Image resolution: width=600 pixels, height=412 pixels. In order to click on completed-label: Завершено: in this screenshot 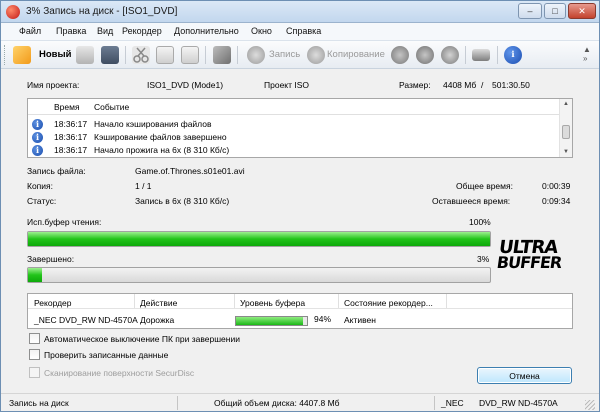, I will do `click(51, 259)`.